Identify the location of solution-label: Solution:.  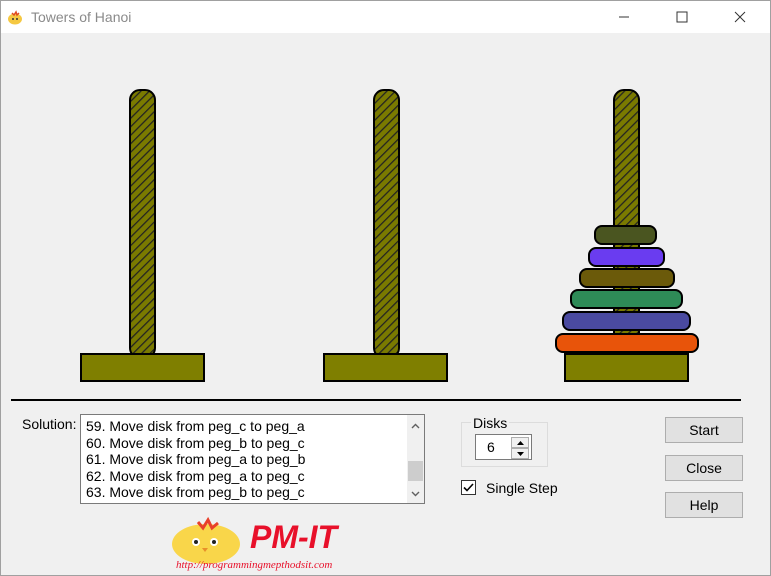
(49, 424).